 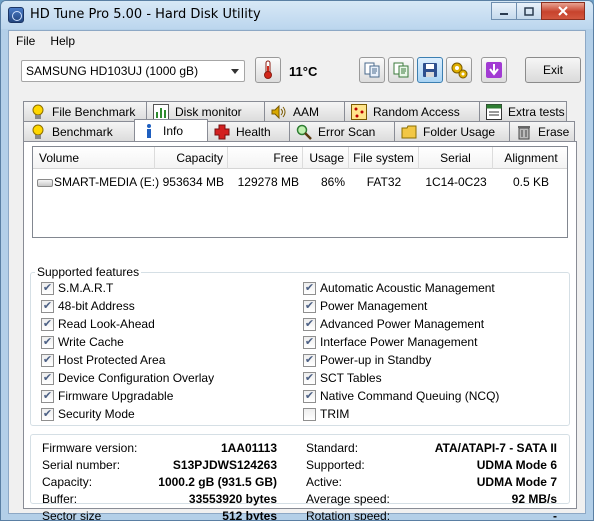 What do you see at coordinates (297, 15) in the screenshot?
I see `title-bar: HD Tune Pro 5.00 - Hard Disk Utility` at bounding box center [297, 15].